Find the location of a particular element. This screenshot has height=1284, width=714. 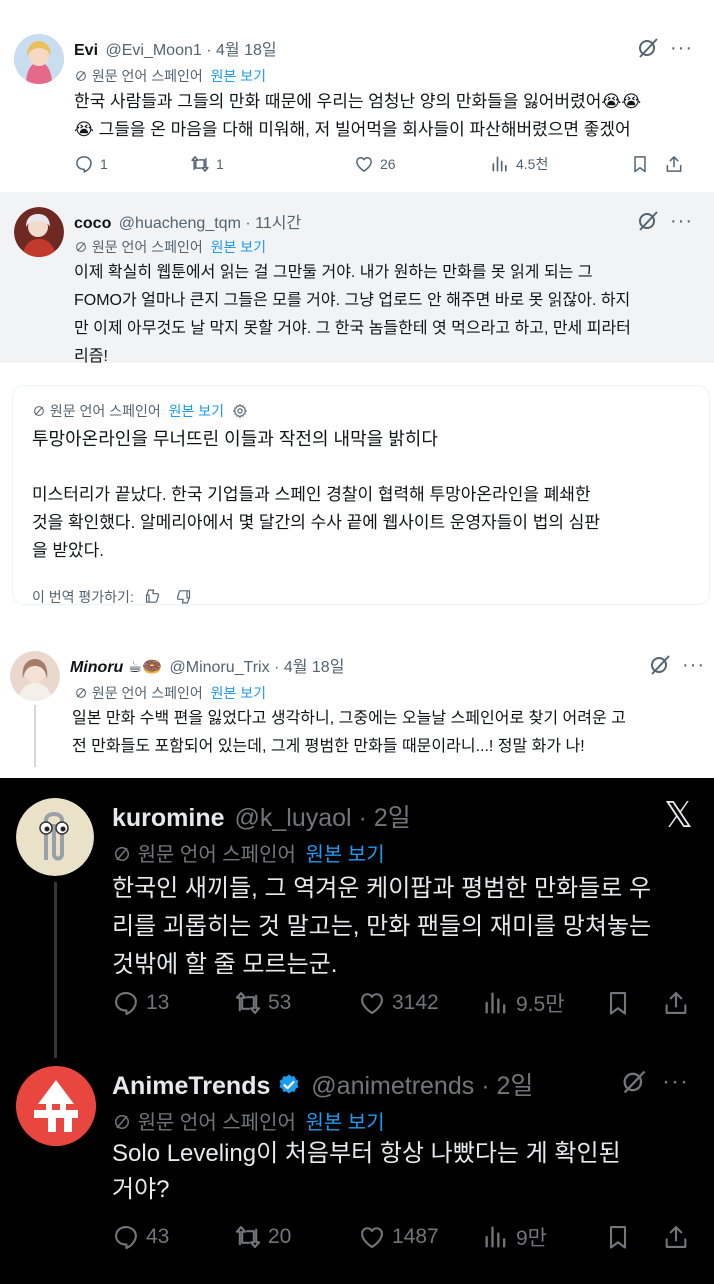

retweet-button: 20 is located at coordinates (296, 1237).